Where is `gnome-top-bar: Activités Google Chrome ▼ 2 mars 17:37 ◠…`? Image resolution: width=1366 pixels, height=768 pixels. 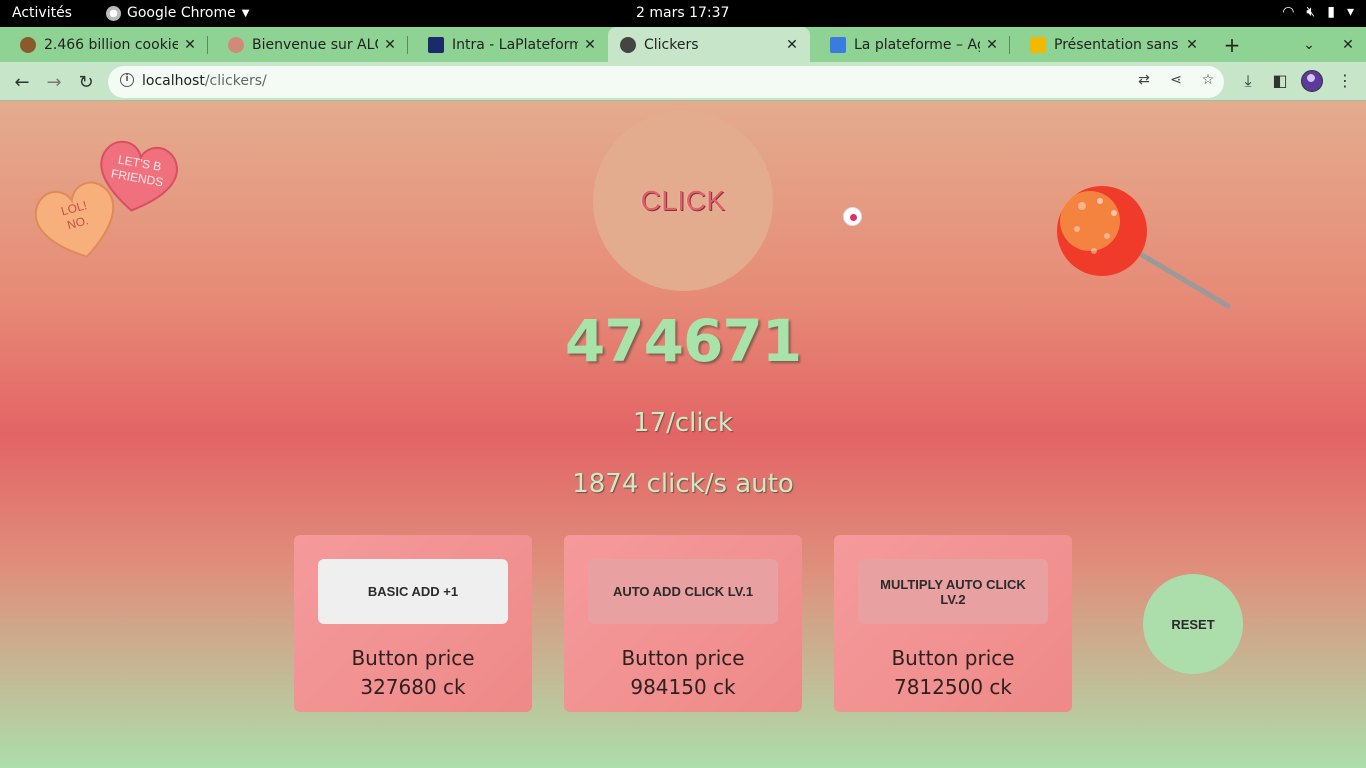 gnome-top-bar: Activités Google Chrome ▼ 2 mars 17:37 ◠… is located at coordinates (683, 13).